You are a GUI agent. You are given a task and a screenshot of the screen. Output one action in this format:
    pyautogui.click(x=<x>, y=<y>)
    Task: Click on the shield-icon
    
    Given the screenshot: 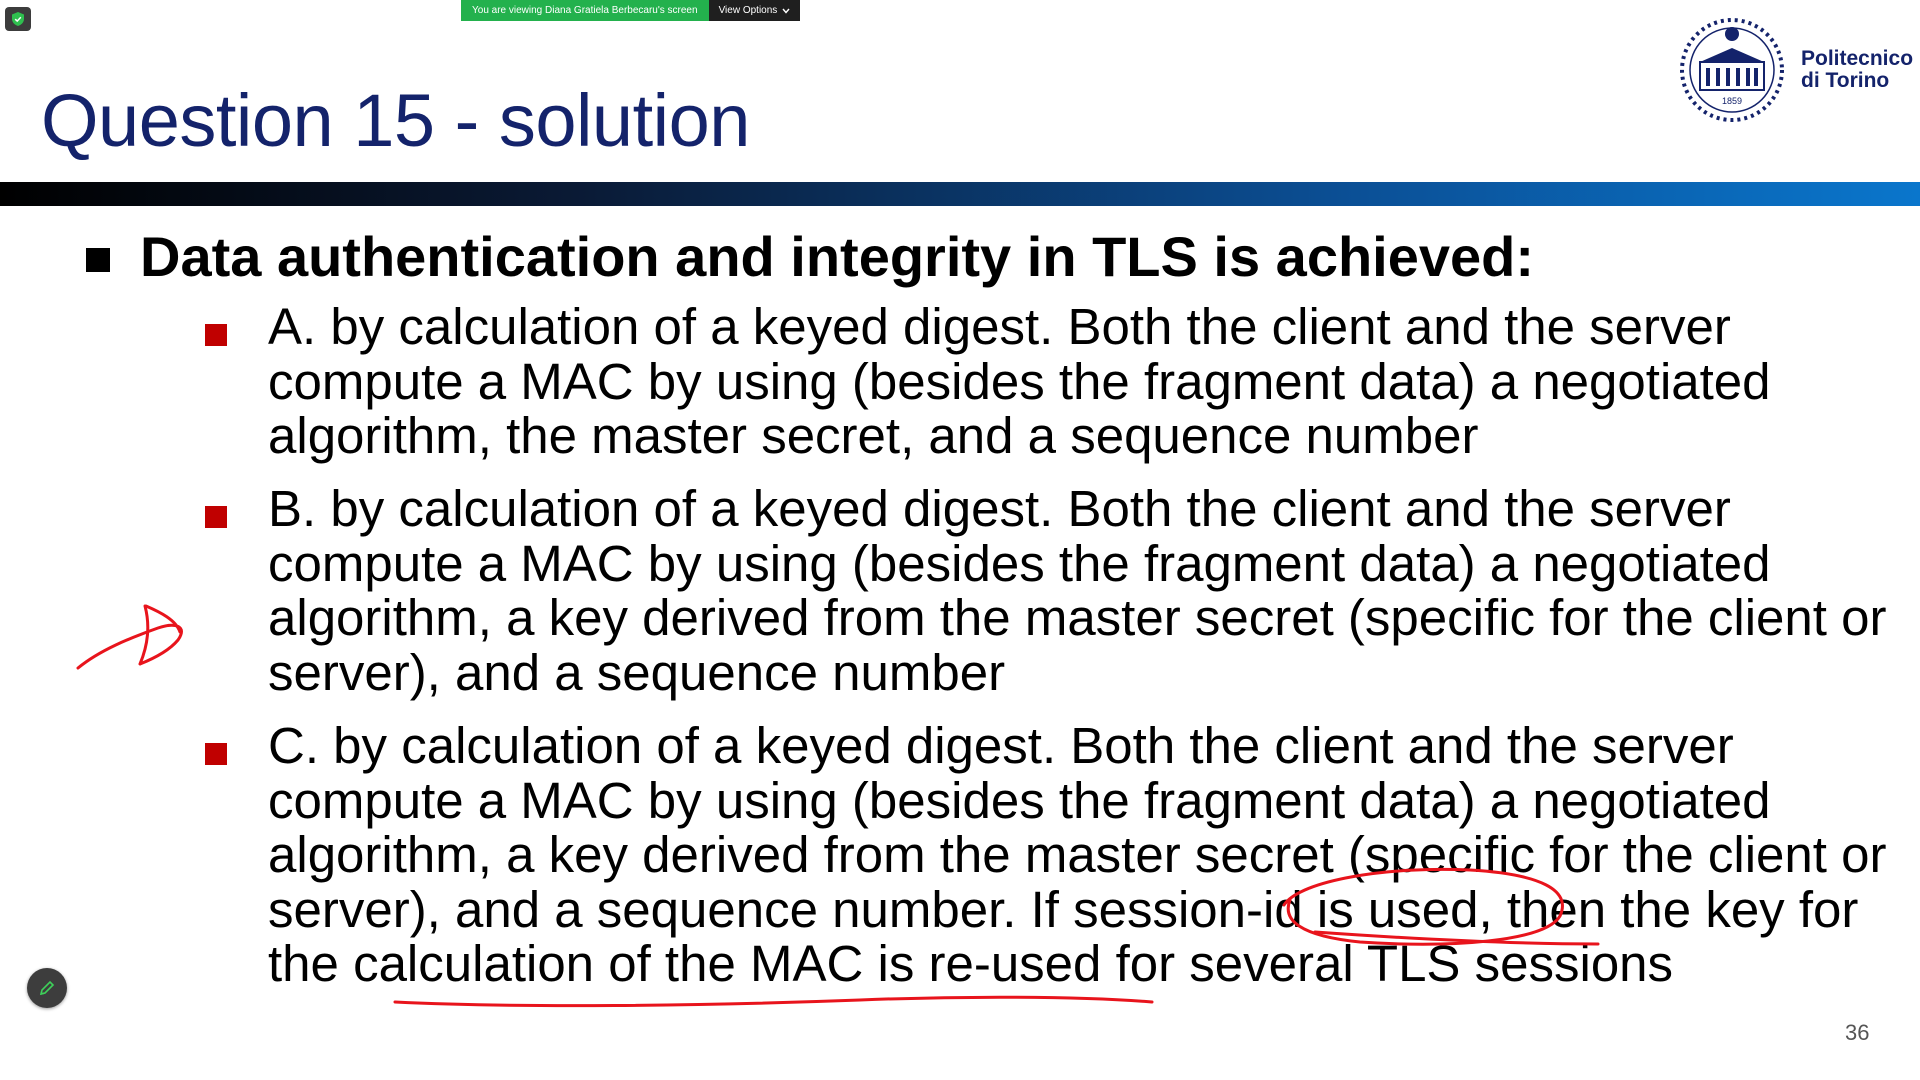 What is the action you would take?
    pyautogui.click(x=18, y=19)
    